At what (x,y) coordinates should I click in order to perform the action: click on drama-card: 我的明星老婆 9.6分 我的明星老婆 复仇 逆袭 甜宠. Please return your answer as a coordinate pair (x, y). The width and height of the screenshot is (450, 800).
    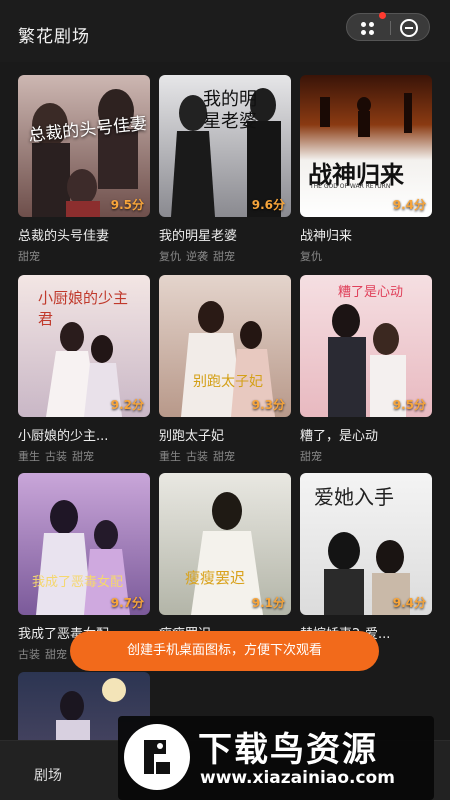
    Looking at the image, I should click on (225, 169).